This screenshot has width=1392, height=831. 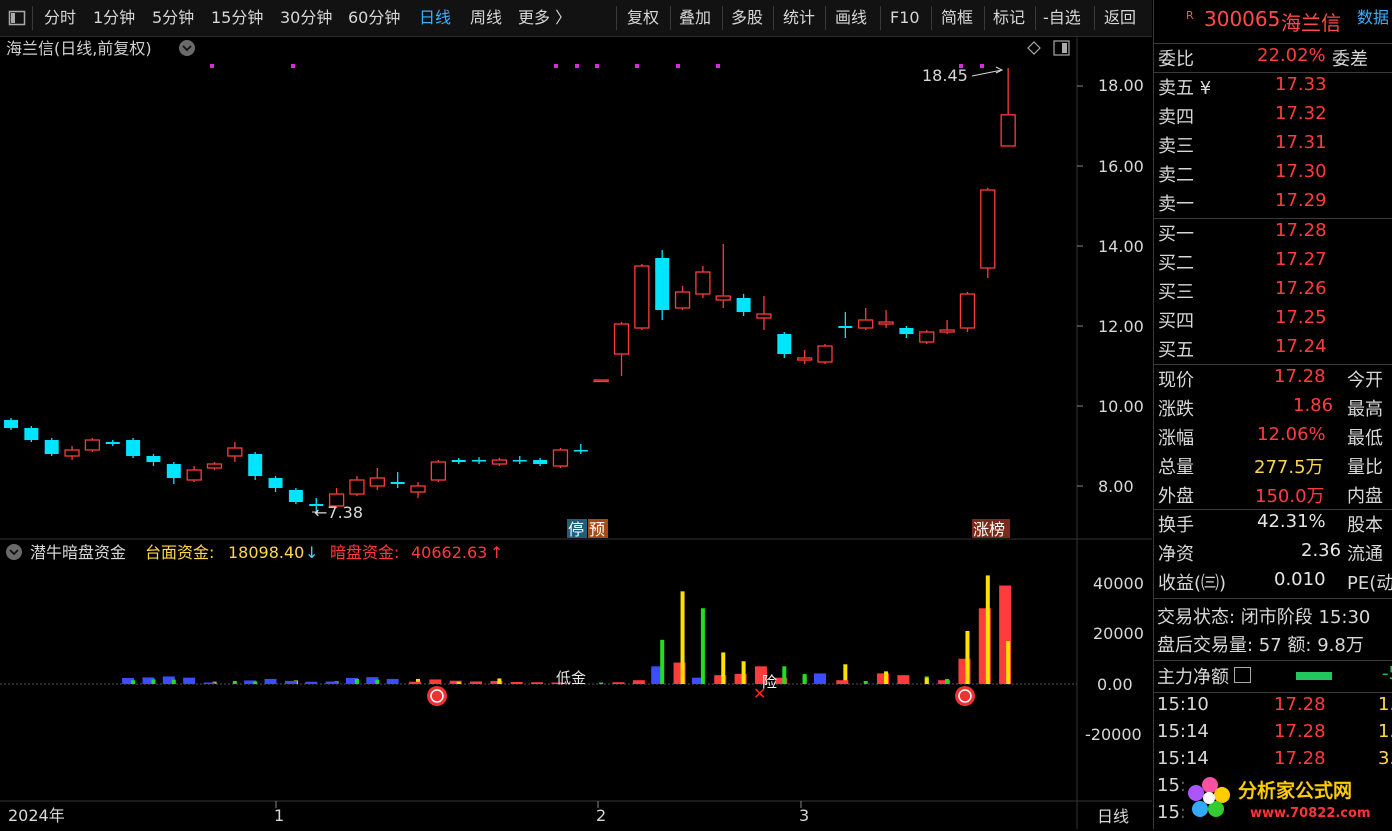 What do you see at coordinates (1301, 259) in the screenshot?
I see `bid-price: 17.27` at bounding box center [1301, 259].